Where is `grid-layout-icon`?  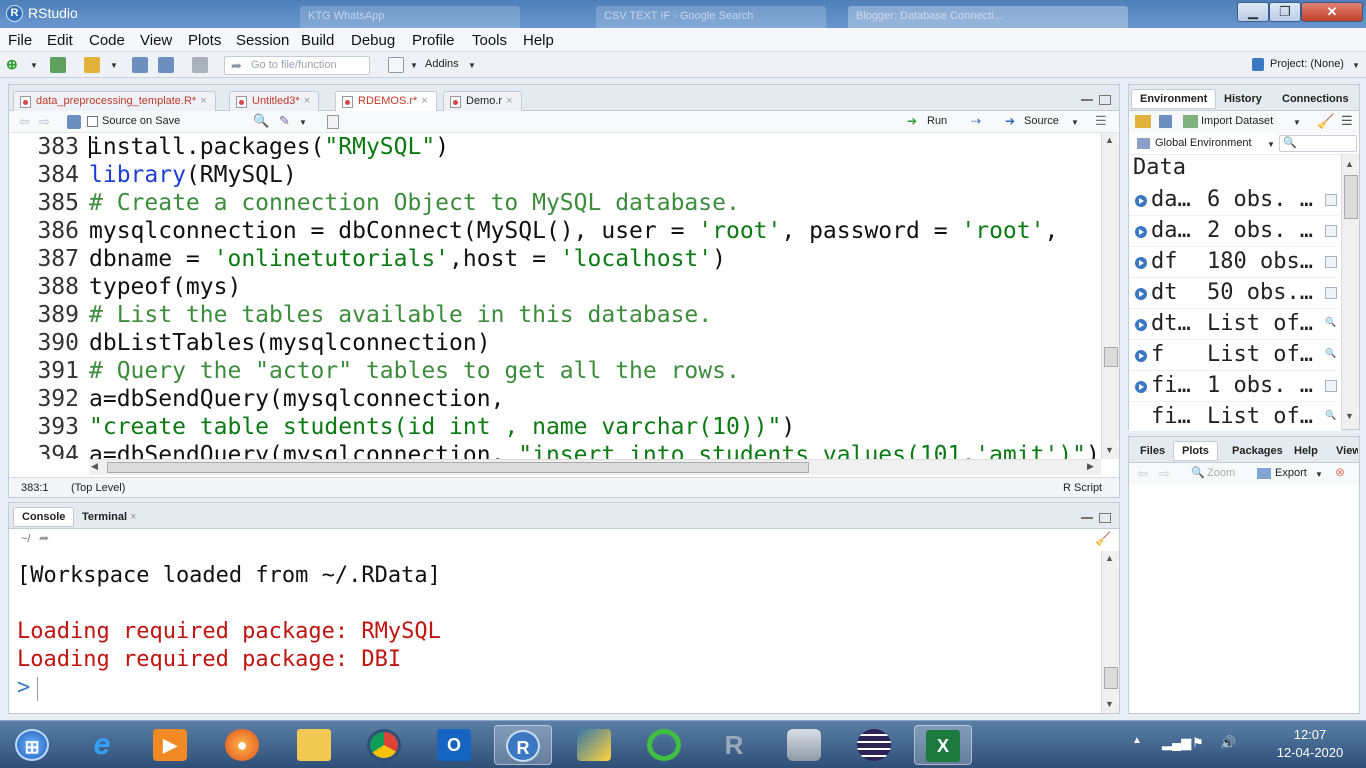 grid-layout-icon is located at coordinates (396, 65).